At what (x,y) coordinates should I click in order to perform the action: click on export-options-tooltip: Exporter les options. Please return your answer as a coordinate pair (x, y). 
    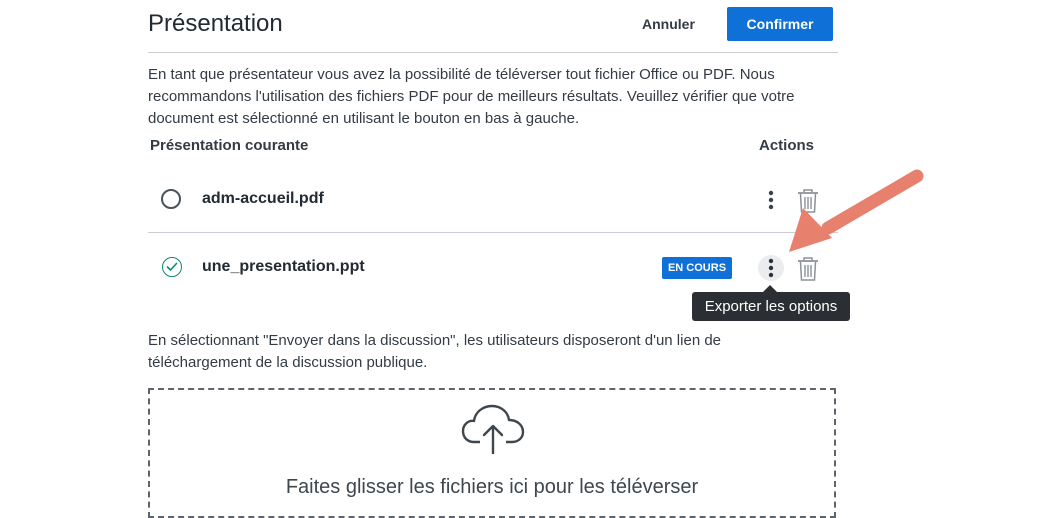
    Looking at the image, I should click on (771, 306).